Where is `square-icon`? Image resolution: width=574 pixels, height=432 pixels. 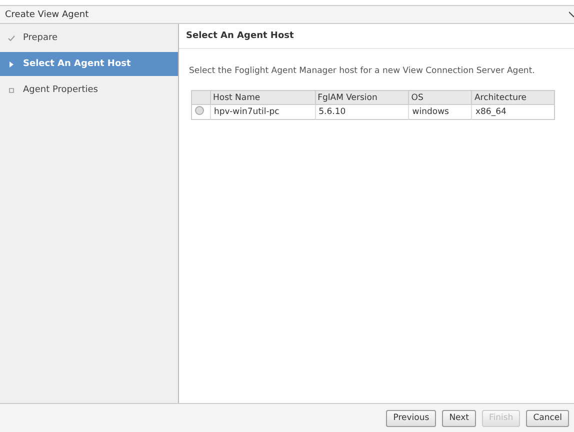
square-icon is located at coordinates (11, 90).